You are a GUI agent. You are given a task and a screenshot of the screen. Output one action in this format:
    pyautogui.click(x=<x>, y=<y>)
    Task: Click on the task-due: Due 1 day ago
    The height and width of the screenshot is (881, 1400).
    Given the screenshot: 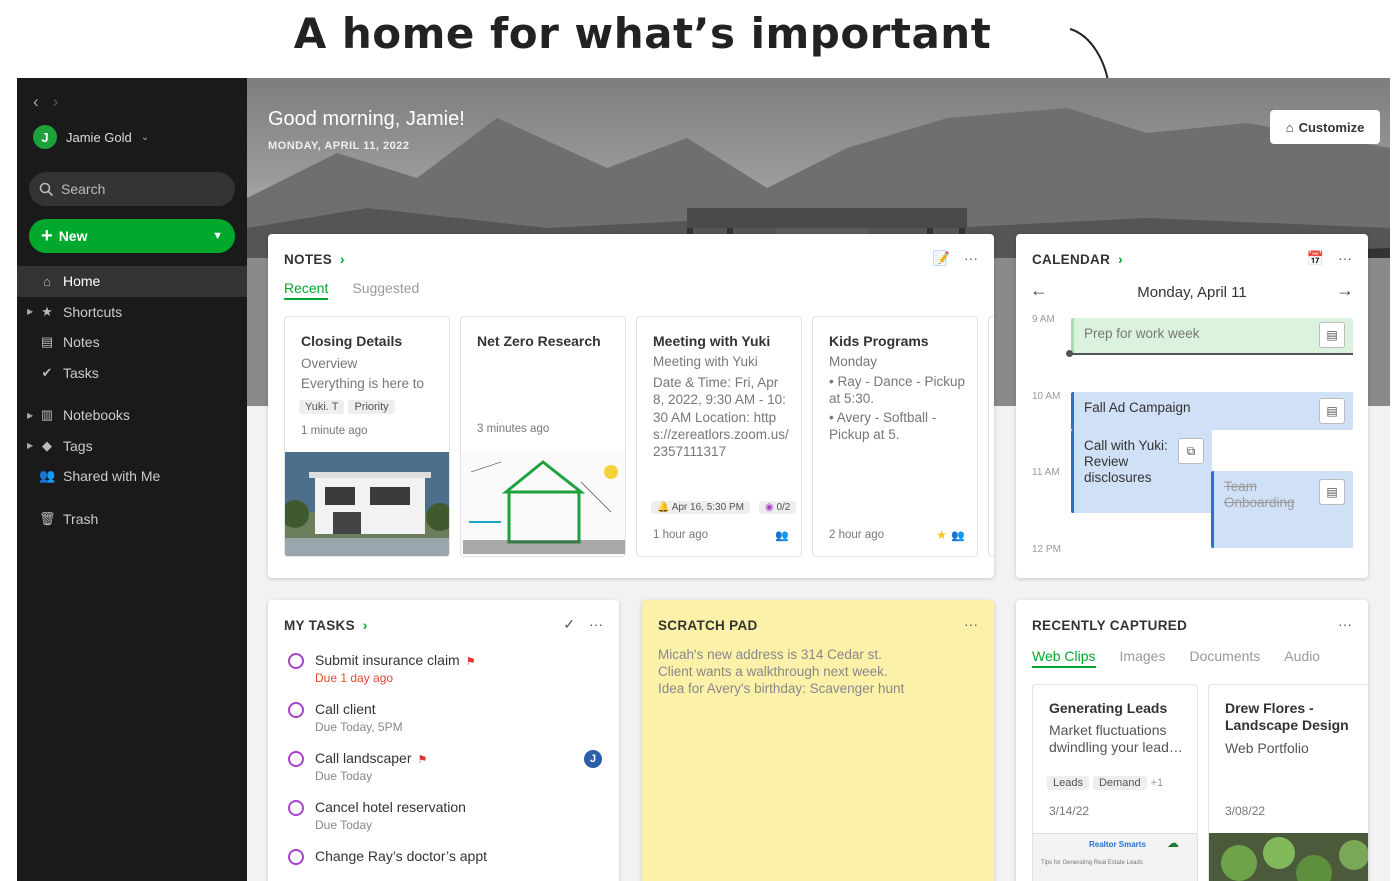 What is the action you would take?
    pyautogui.click(x=354, y=678)
    